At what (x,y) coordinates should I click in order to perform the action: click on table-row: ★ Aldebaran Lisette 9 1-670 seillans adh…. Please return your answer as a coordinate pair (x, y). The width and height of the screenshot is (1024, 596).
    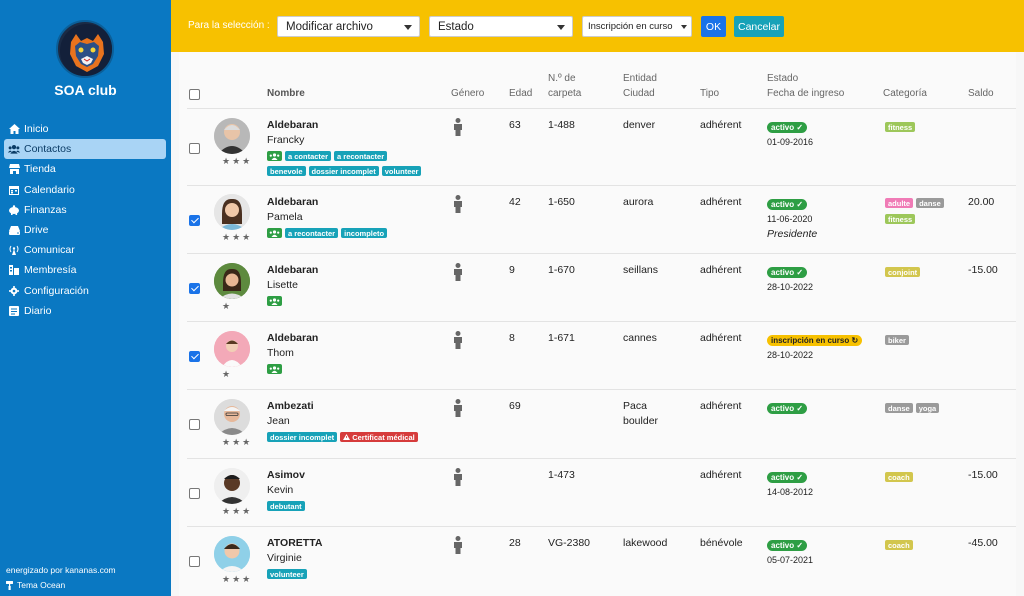
    Looking at the image, I should click on (601, 287).